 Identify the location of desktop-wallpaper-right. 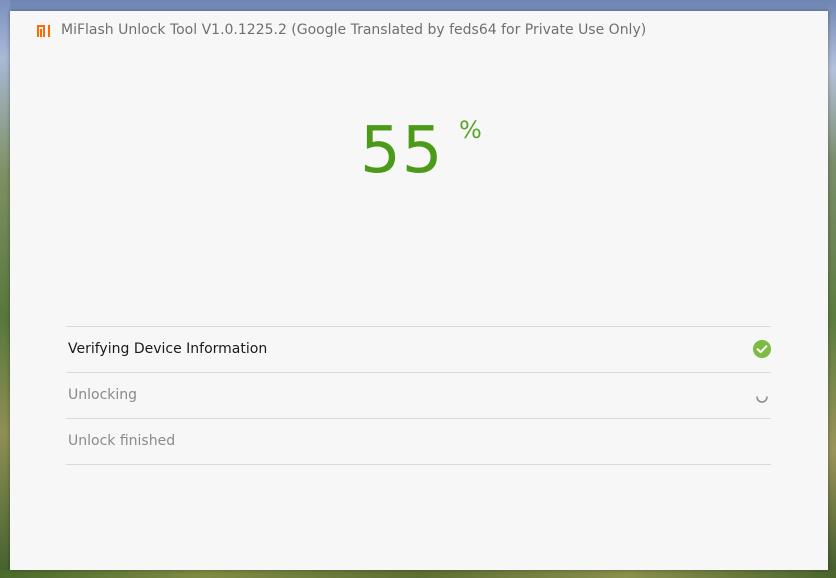
(832, 289).